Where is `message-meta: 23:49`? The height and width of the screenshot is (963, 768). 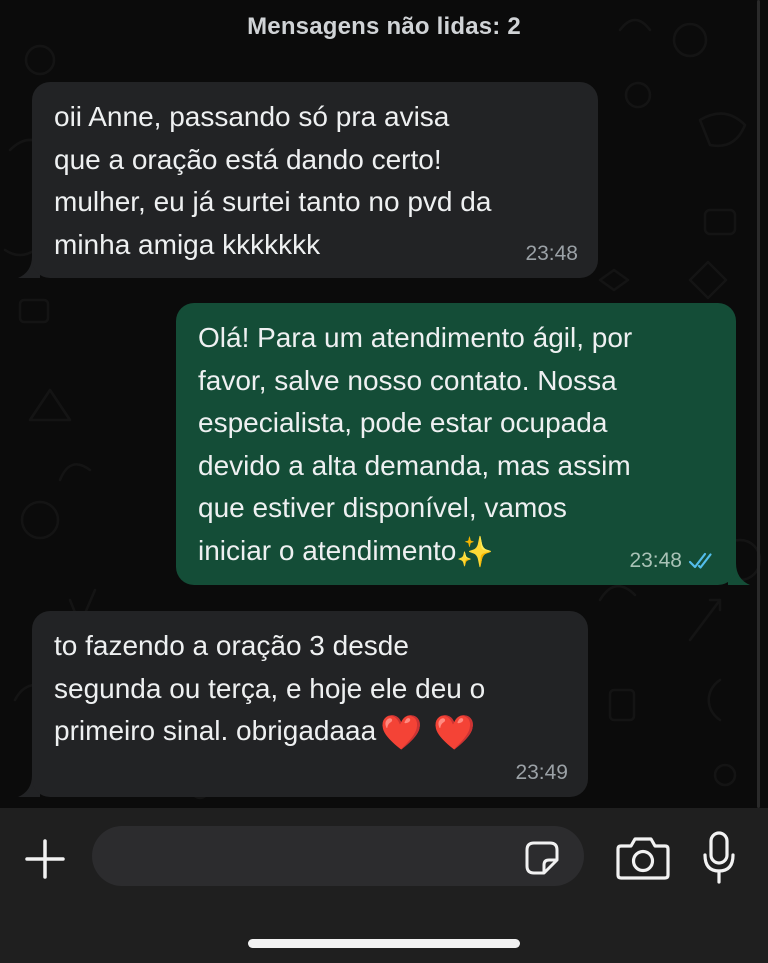
message-meta: 23:49 is located at coordinates (541, 773).